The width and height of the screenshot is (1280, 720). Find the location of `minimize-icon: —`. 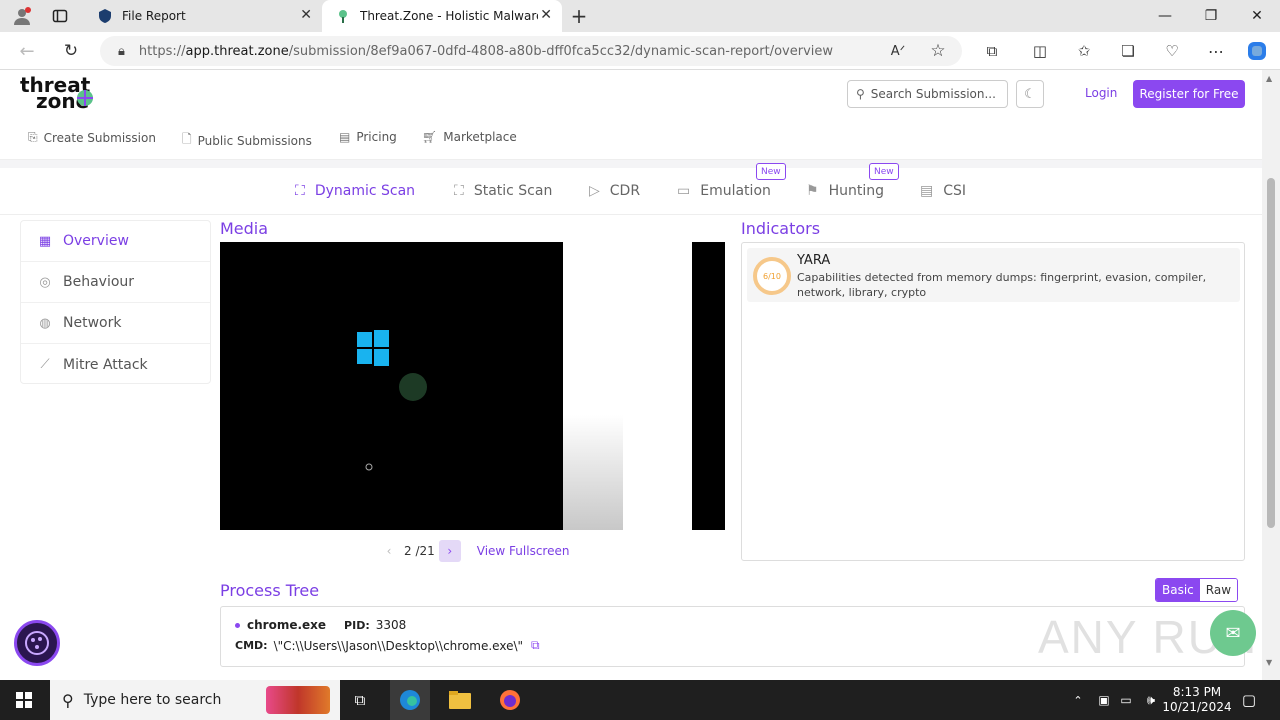

minimize-icon: — is located at coordinates (1165, 16).